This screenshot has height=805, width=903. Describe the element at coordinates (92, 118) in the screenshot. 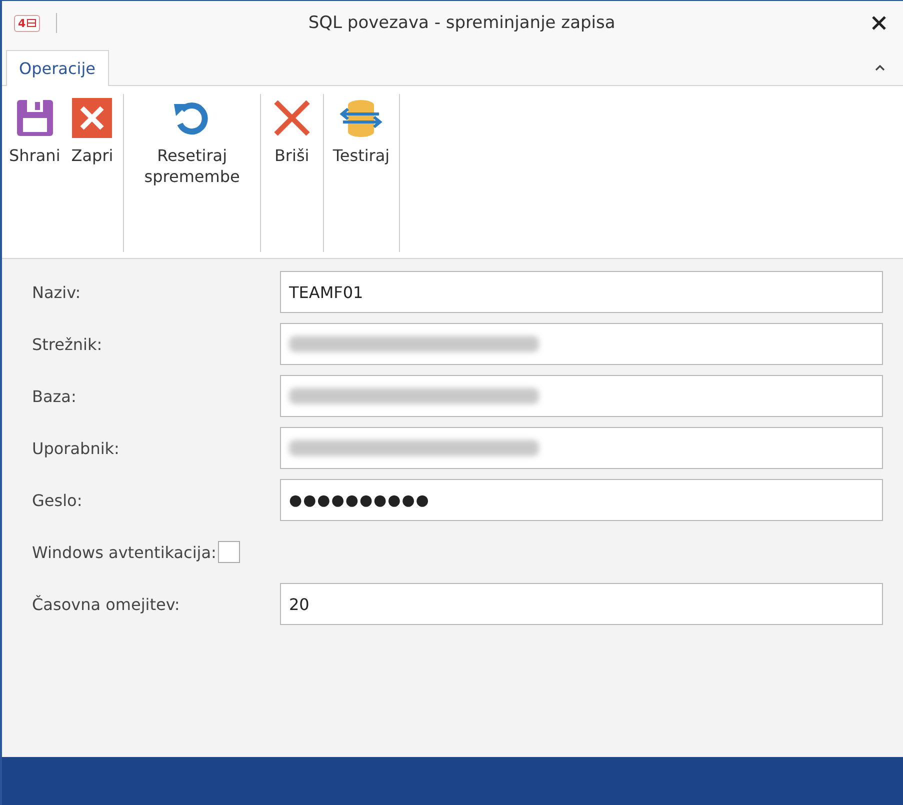

I see `close-icon` at that location.